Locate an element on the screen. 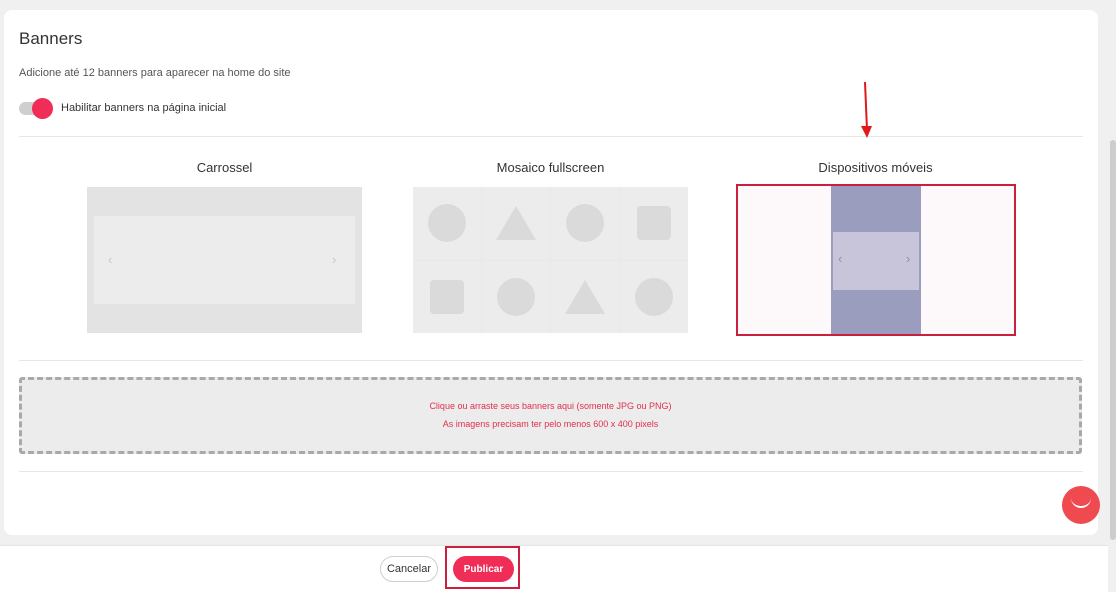  carousel-option: ‹ › is located at coordinates (224, 260).